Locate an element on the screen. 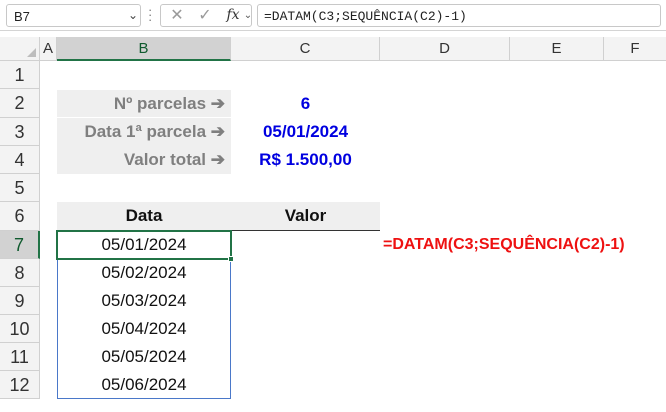 The width and height of the screenshot is (666, 412). column-header-e: E is located at coordinates (557, 49).